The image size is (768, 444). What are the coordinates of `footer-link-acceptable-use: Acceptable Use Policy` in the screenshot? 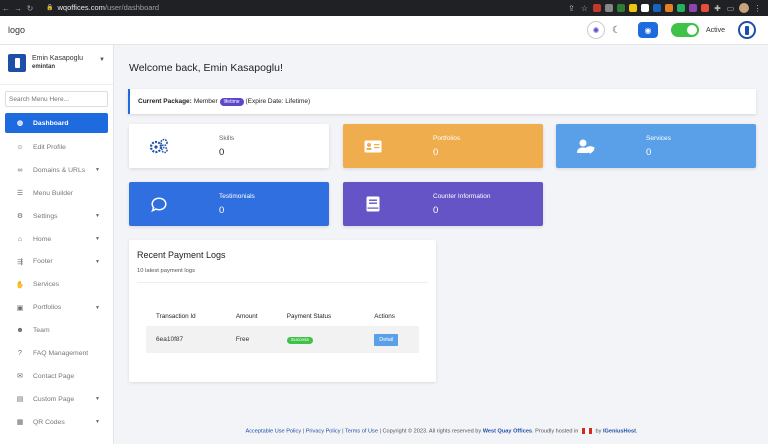 It's located at (273, 431).